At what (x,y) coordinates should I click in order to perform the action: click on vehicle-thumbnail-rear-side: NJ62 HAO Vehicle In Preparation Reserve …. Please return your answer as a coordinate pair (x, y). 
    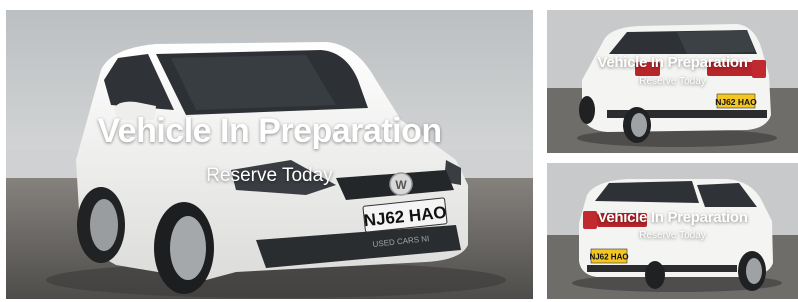
    Looking at the image, I should click on (672, 231).